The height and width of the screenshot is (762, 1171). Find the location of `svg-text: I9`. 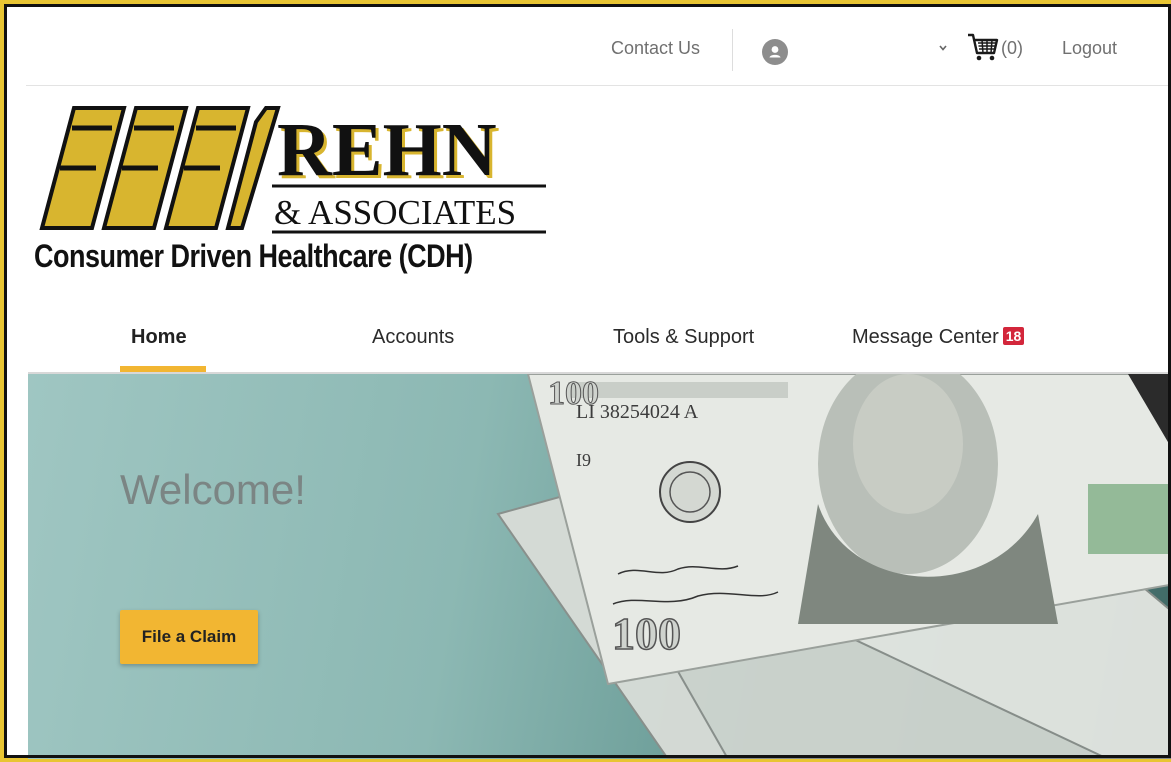

svg-text: I9 is located at coordinates (583, 460).